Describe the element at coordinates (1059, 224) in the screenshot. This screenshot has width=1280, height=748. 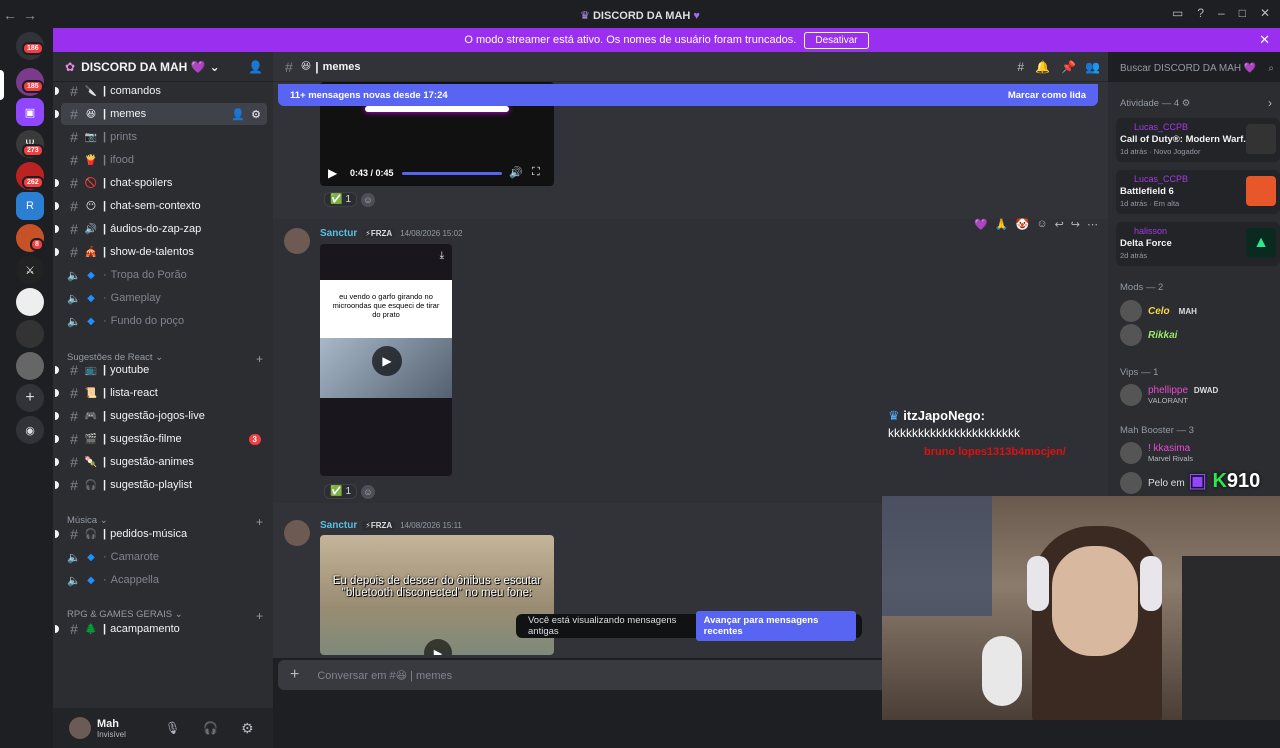
I see `reply-icon: ↩` at that location.